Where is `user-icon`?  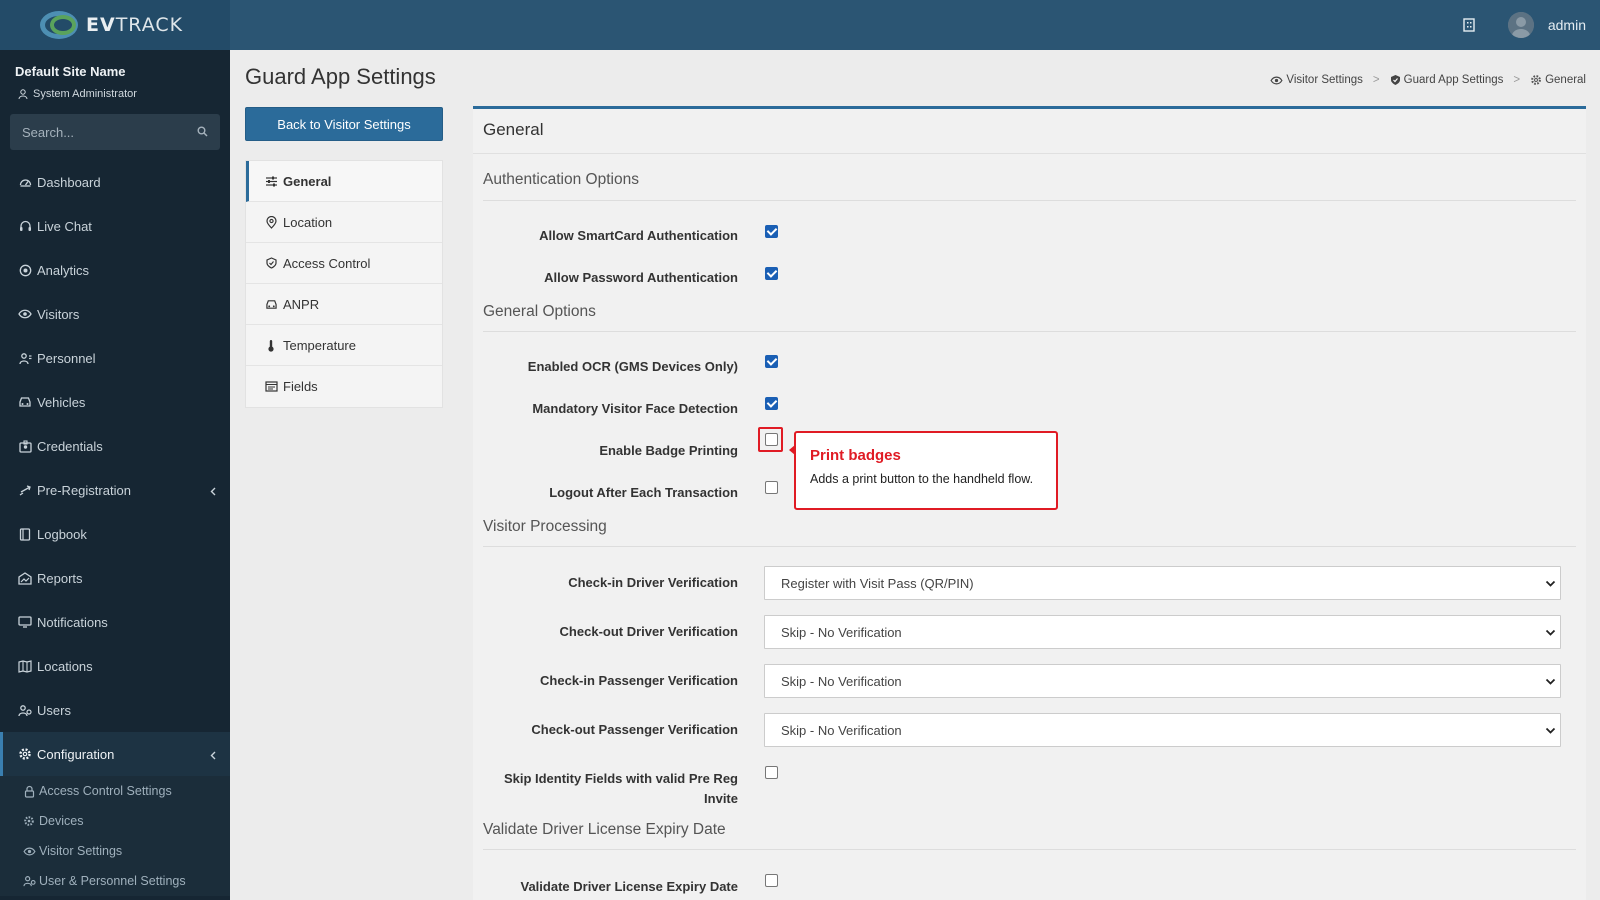 user-icon is located at coordinates (23, 94).